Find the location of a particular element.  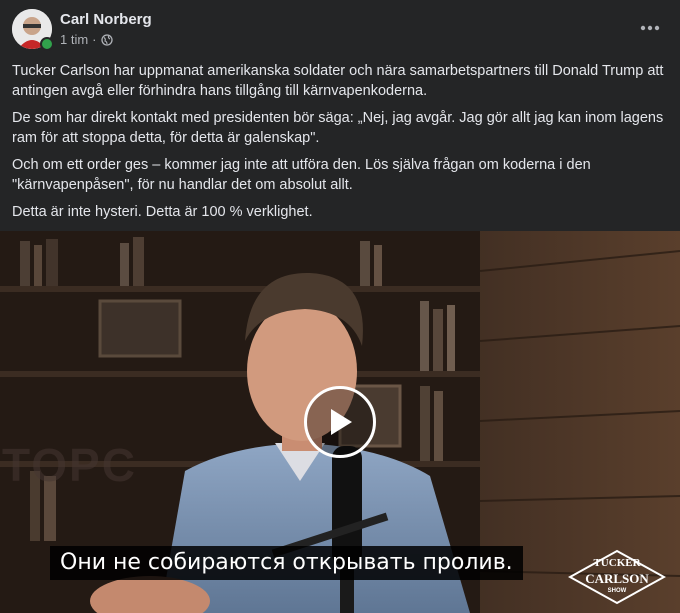

show-logo: TUCKER CARLSON SHOW is located at coordinates (617, 577).